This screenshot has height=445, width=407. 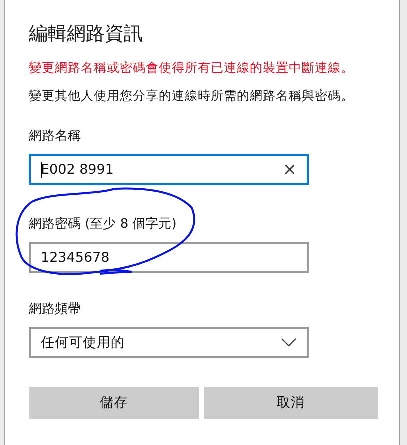 What do you see at coordinates (289, 342) in the screenshot?
I see `chevron-down-icon` at bounding box center [289, 342].